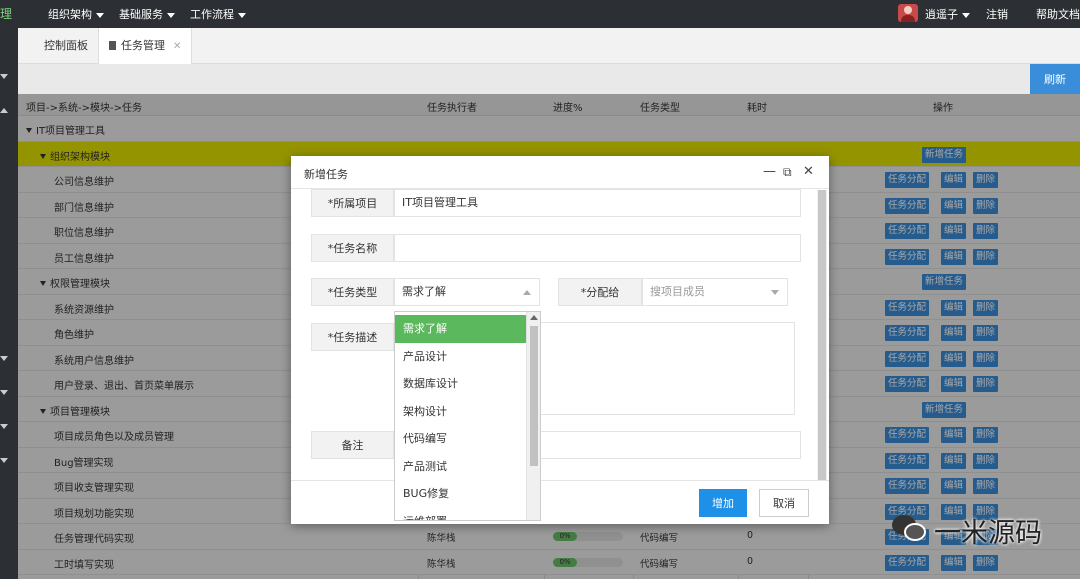 The height and width of the screenshot is (579, 1080). I want to click on maximize-icon: ⧉, so click(787, 172).